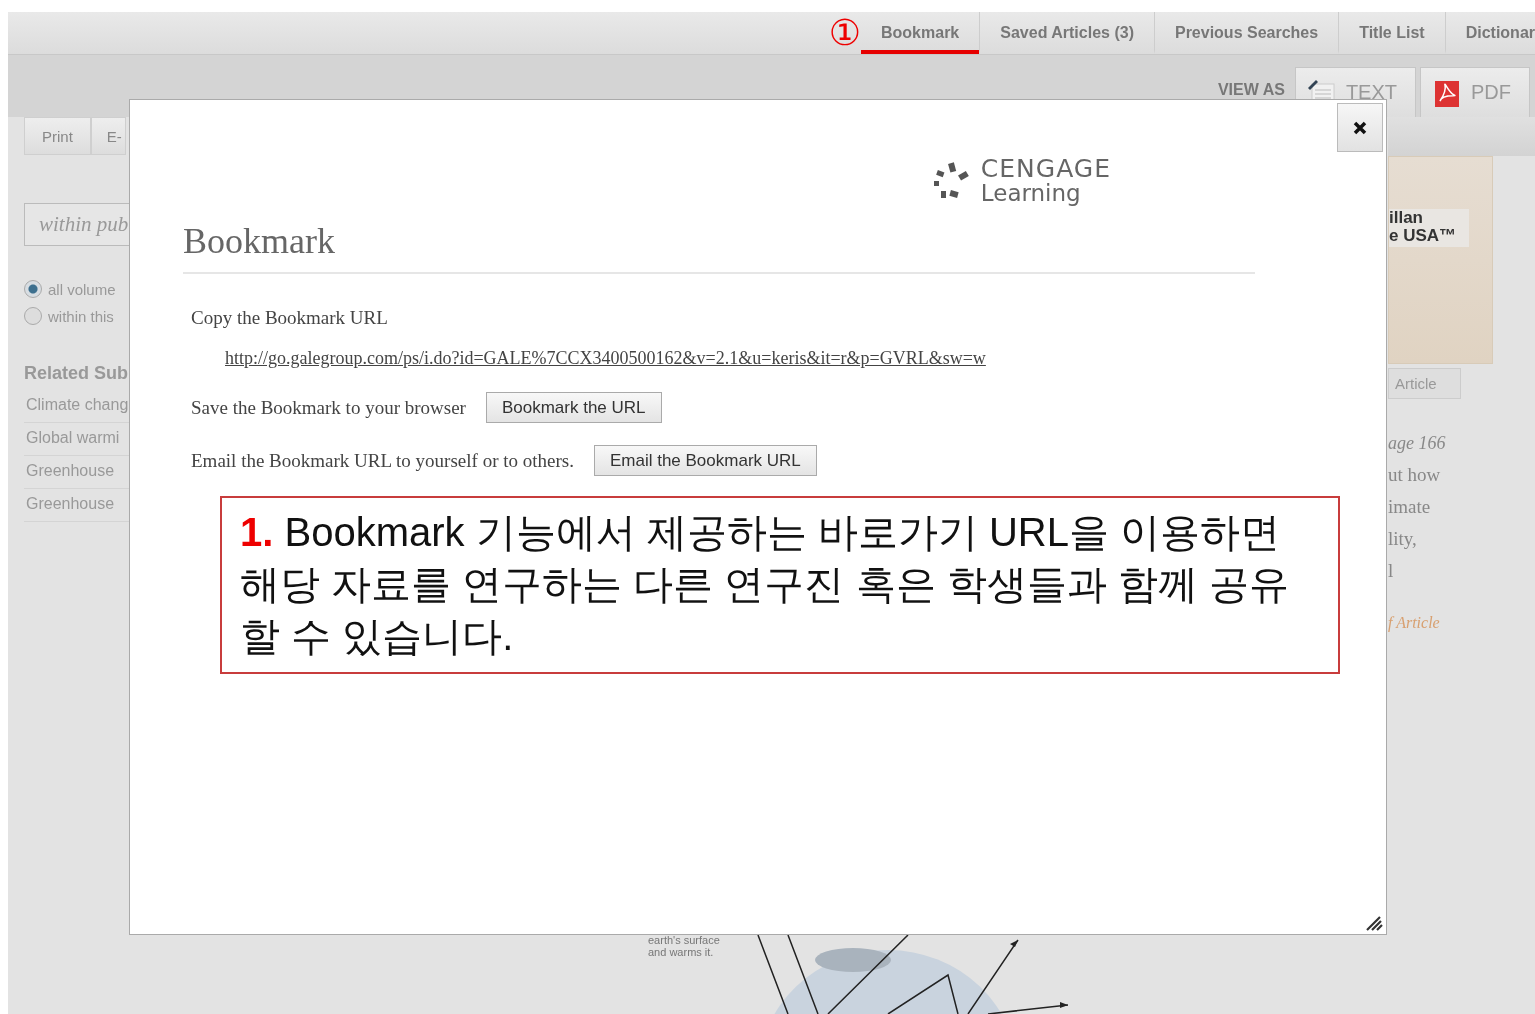 This screenshot has width=1535, height=1014. What do you see at coordinates (382, 460) in the screenshot?
I see `action-label: Email the Bookmark URL to yourself or to others.` at bounding box center [382, 460].